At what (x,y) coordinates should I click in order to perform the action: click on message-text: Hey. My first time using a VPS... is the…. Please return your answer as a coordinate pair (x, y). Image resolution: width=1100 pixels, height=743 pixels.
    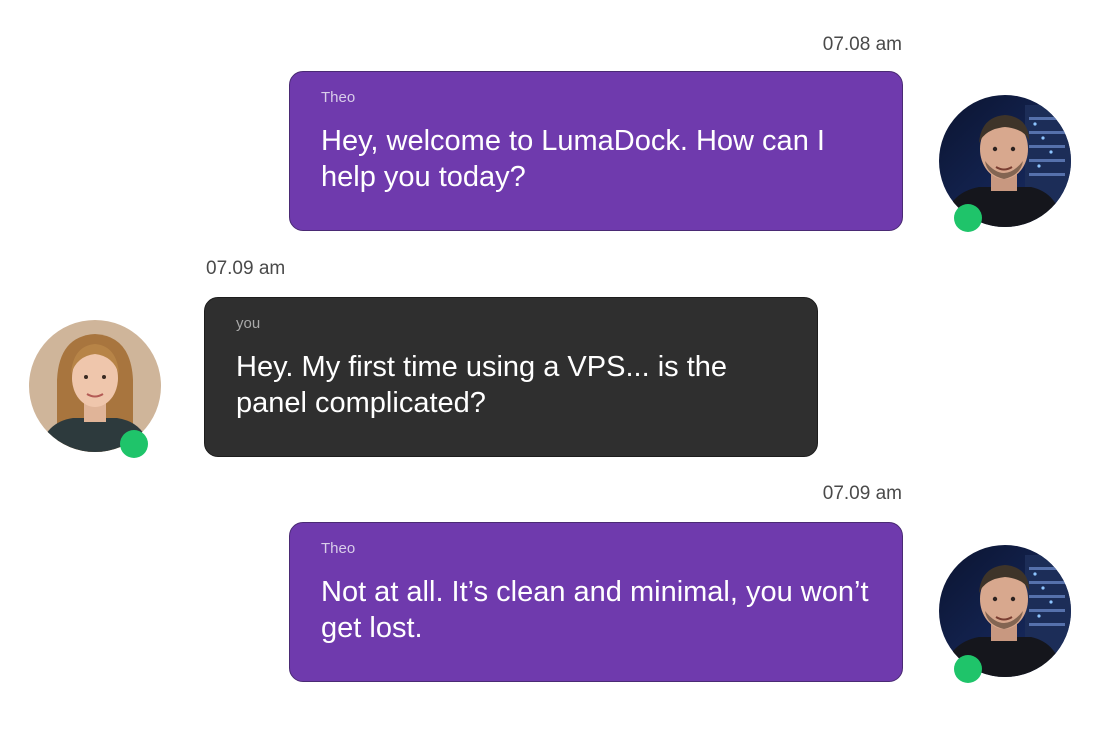
    Looking at the image, I should click on (482, 385).